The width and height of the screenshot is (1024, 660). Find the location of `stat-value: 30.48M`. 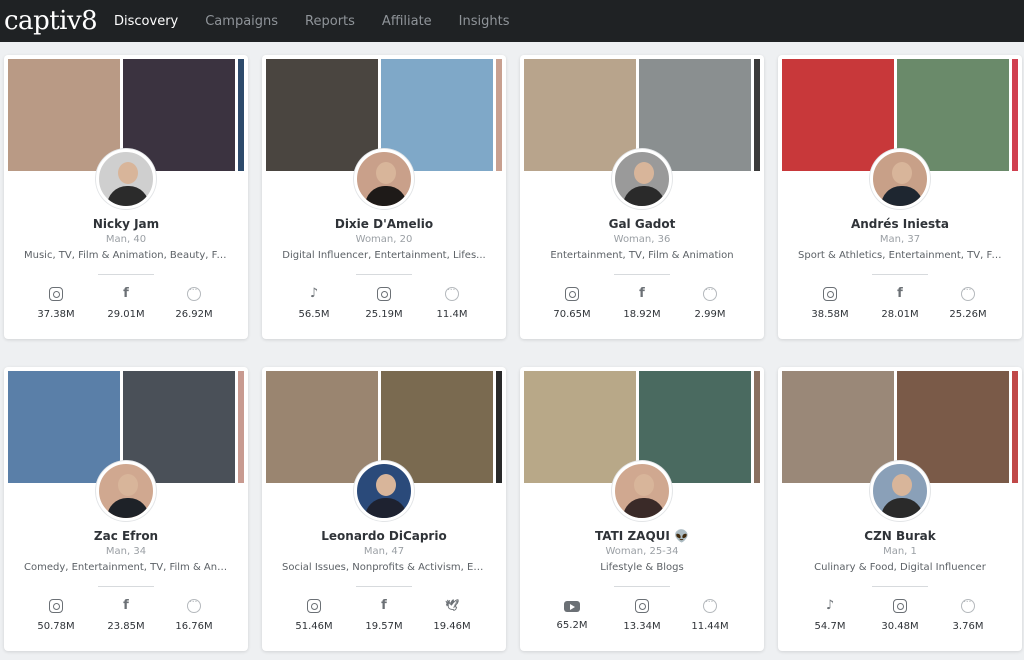

stat-value: 30.48M is located at coordinates (900, 626).